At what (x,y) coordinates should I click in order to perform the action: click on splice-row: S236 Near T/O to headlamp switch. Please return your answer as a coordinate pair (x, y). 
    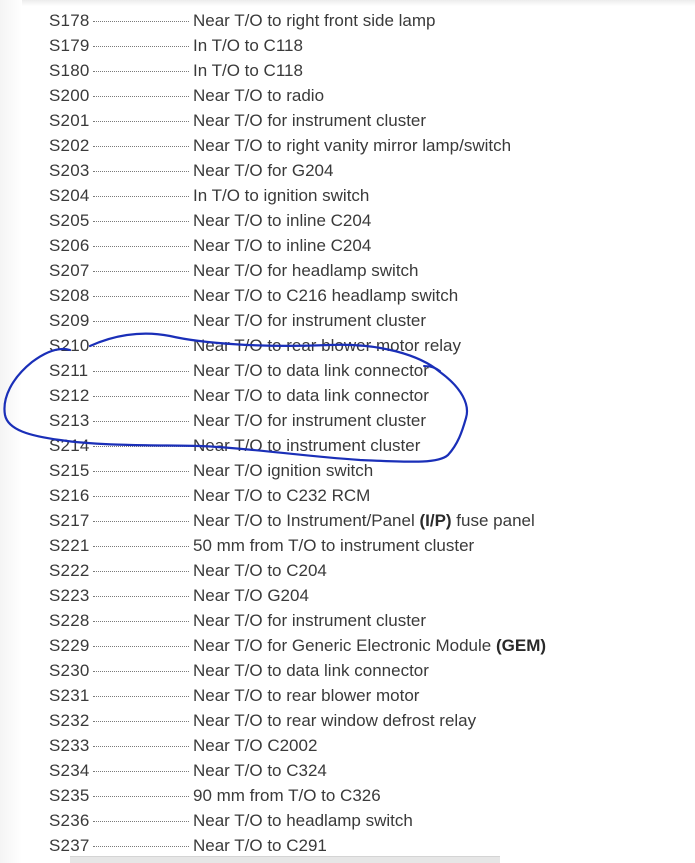
    Looking at the image, I should click on (349, 820).